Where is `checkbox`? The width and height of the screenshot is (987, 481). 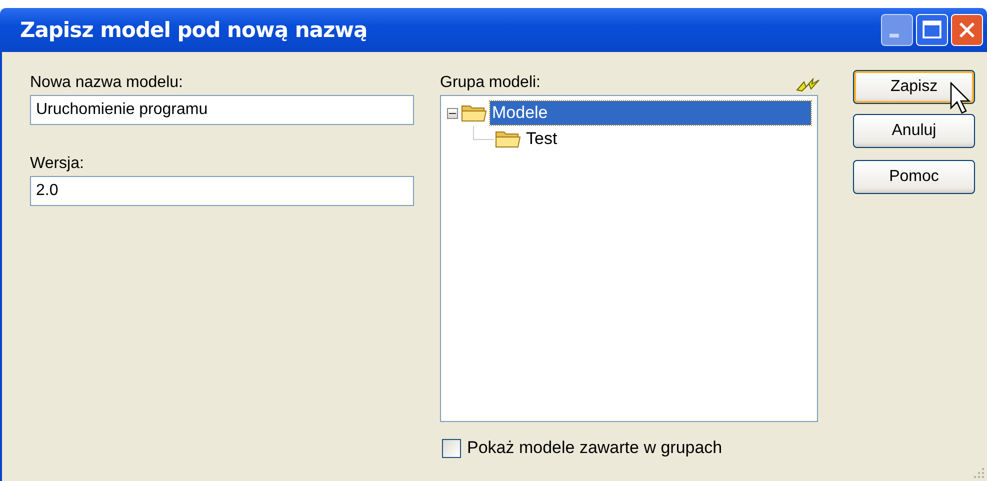 checkbox is located at coordinates (451, 448).